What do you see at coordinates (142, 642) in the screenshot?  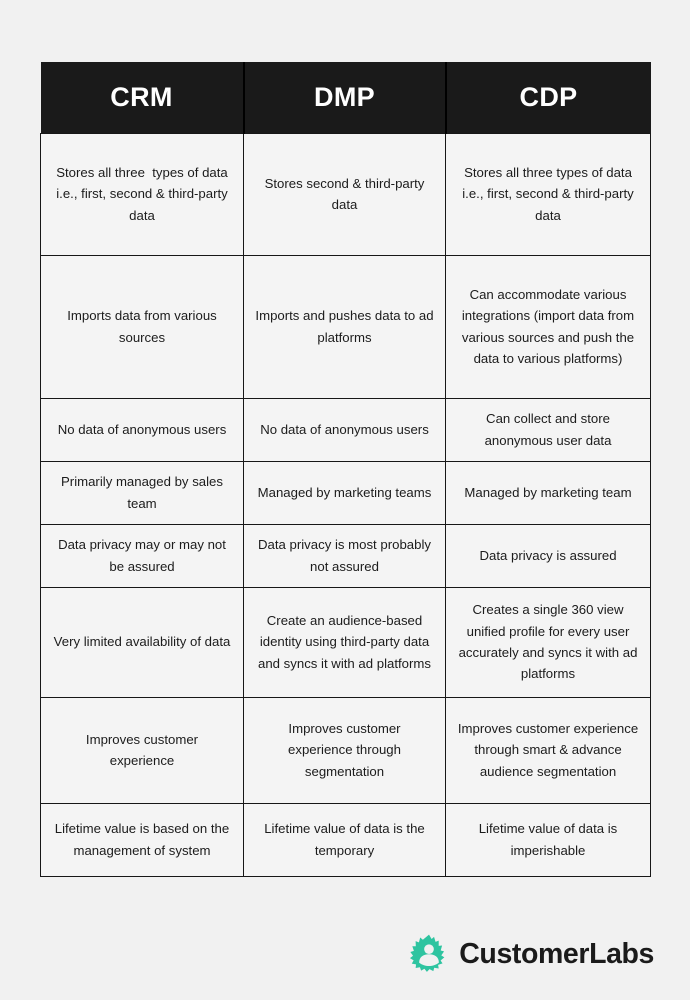 I see `table-cell-crm: Very limited availability of data` at bounding box center [142, 642].